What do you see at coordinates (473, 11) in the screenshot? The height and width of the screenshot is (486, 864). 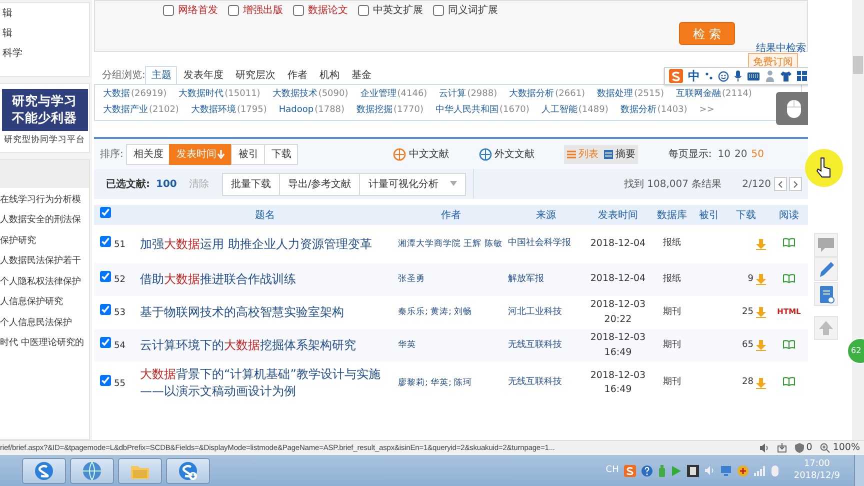 I see `option-label: 同义词扩展` at bounding box center [473, 11].